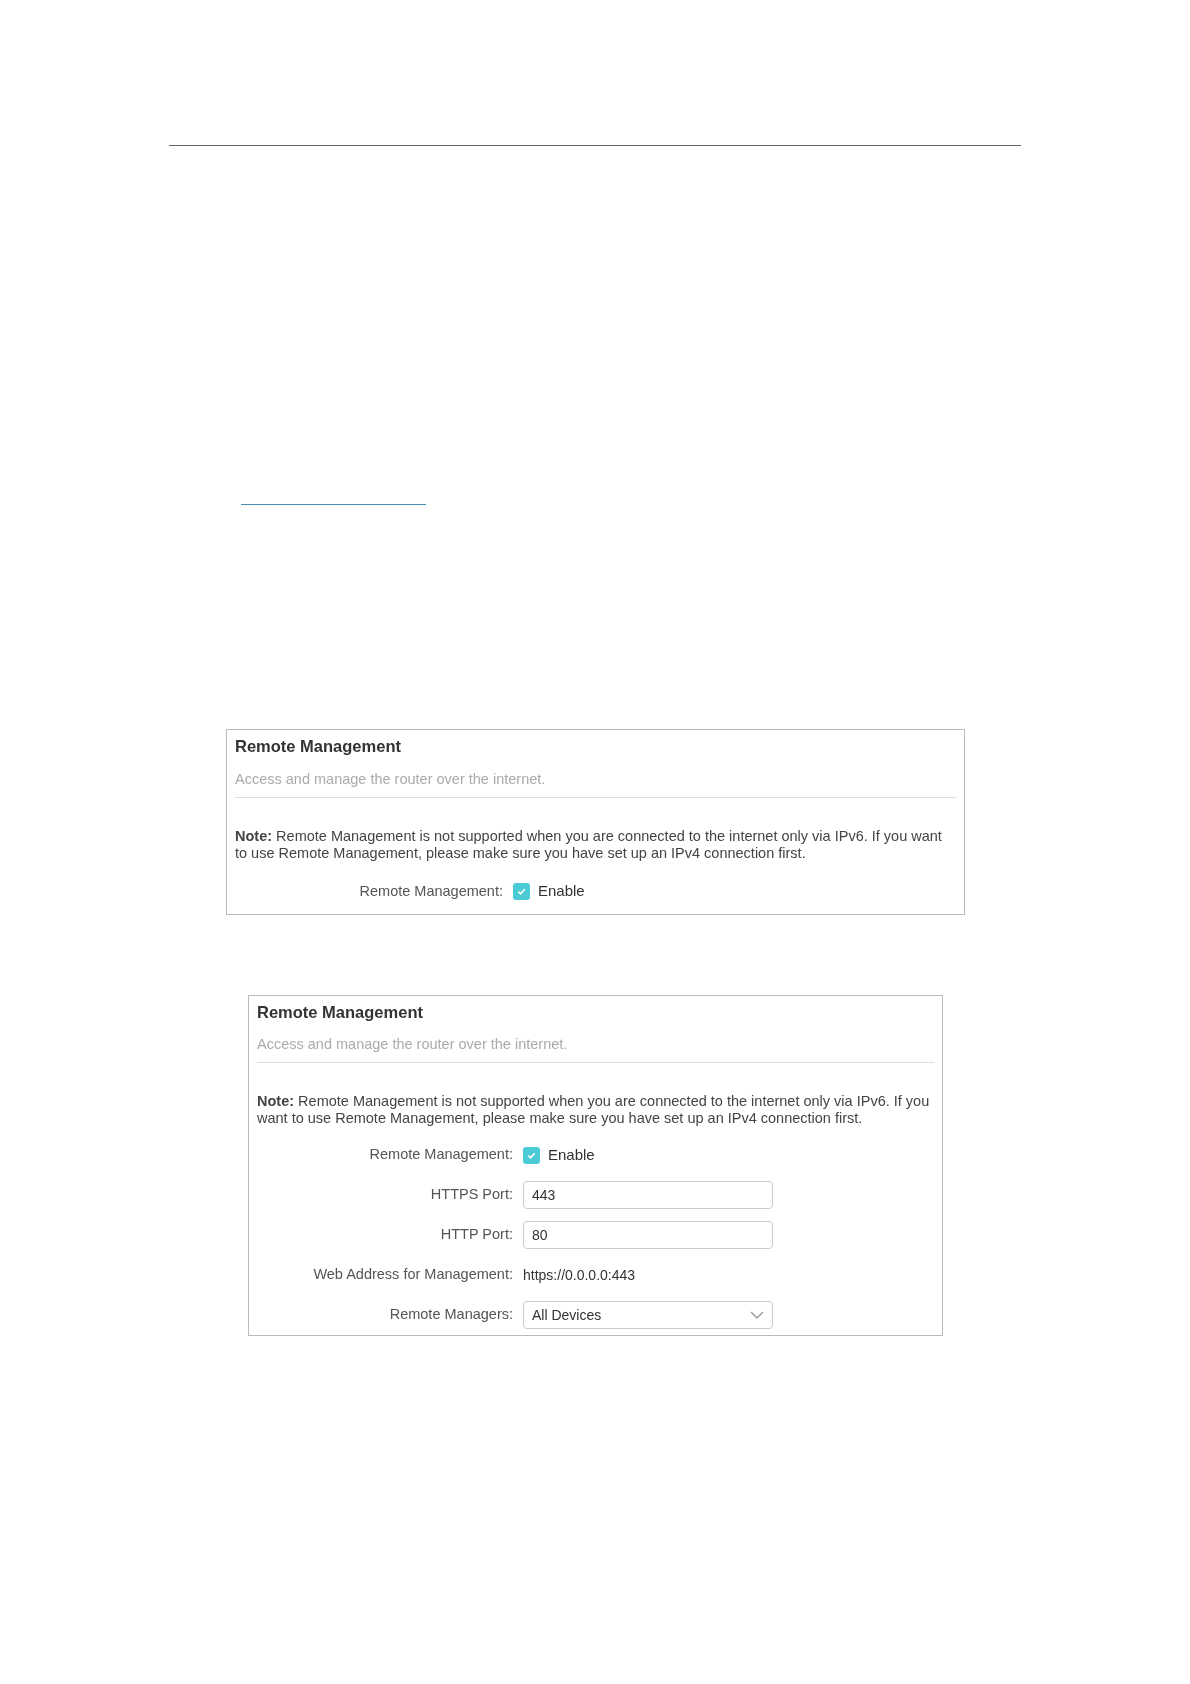 The image size is (1190, 1684). I want to click on port-input-field: 80, so click(648, 1235).